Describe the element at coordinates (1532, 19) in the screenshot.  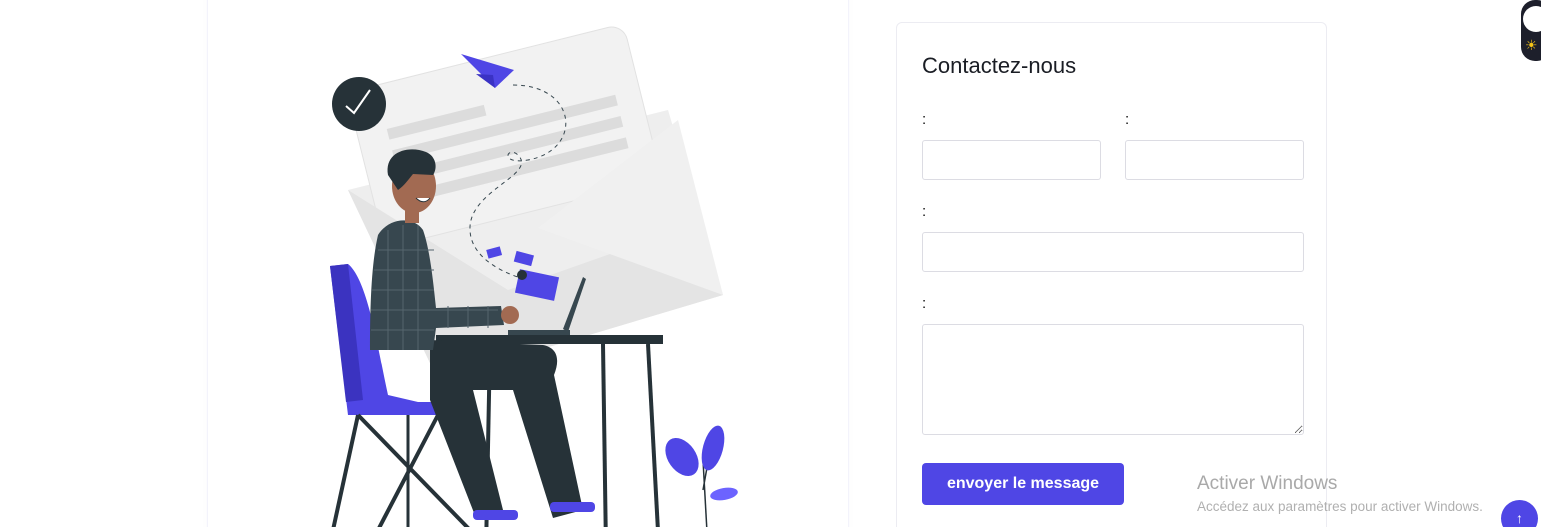
I see `toggle-knob` at that location.